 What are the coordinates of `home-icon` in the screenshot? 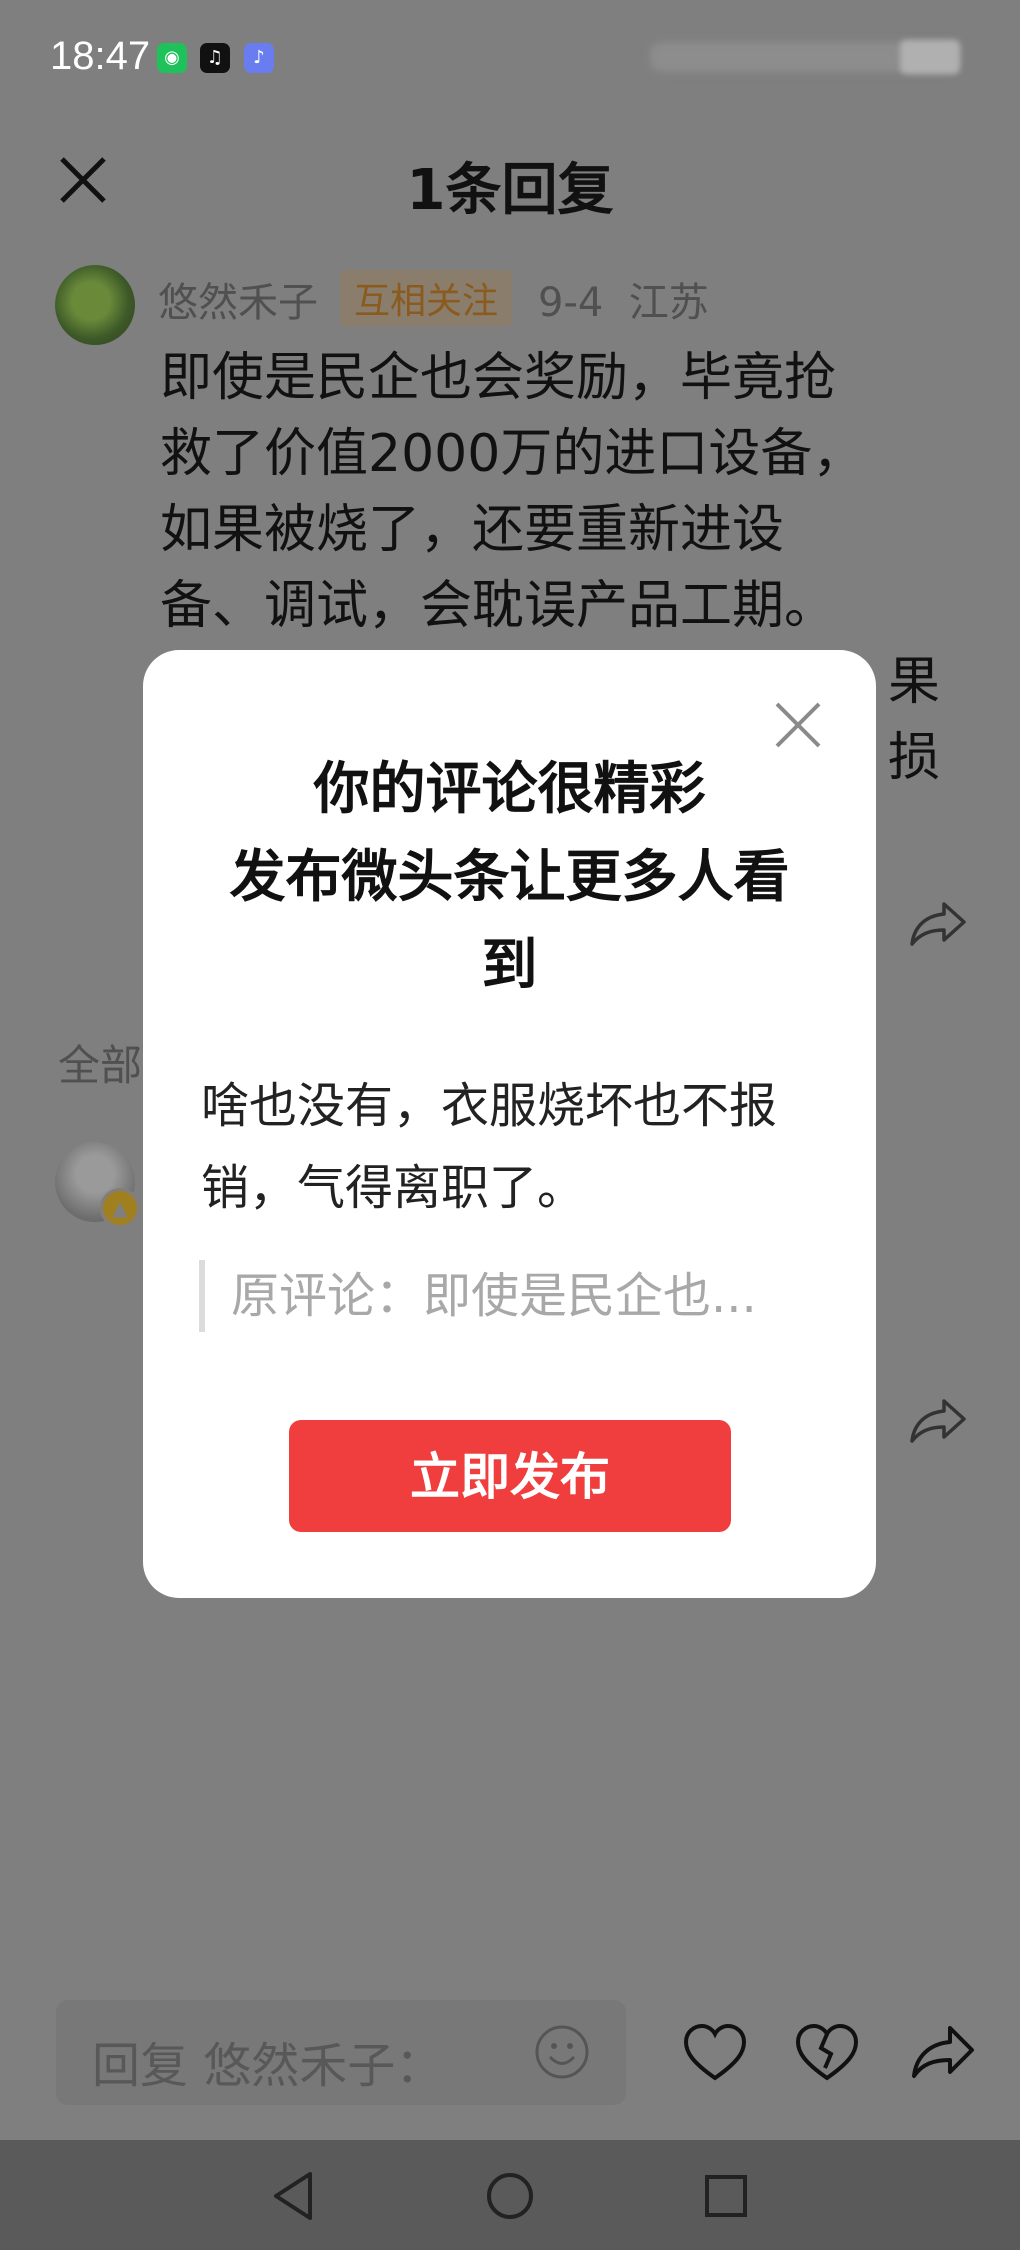 It's located at (510, 2196).